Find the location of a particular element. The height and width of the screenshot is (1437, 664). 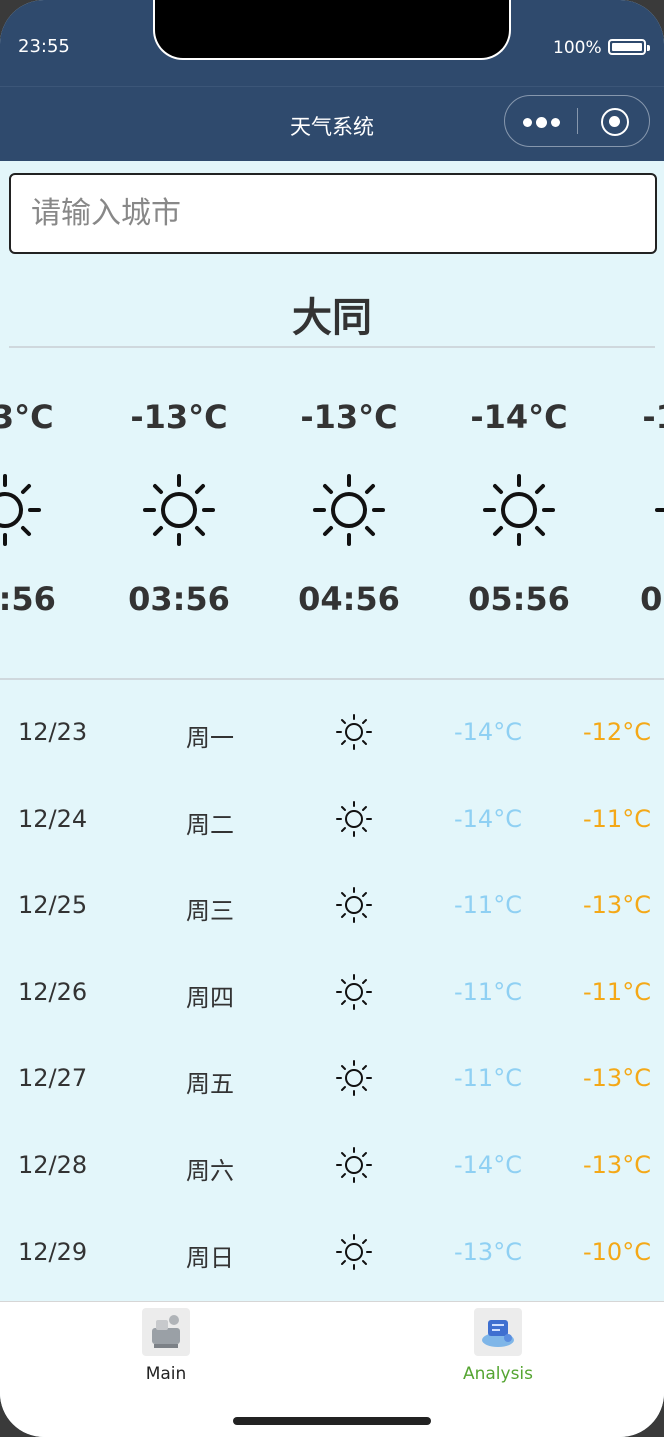

daily-date: 12/28 is located at coordinates (53, 1165).